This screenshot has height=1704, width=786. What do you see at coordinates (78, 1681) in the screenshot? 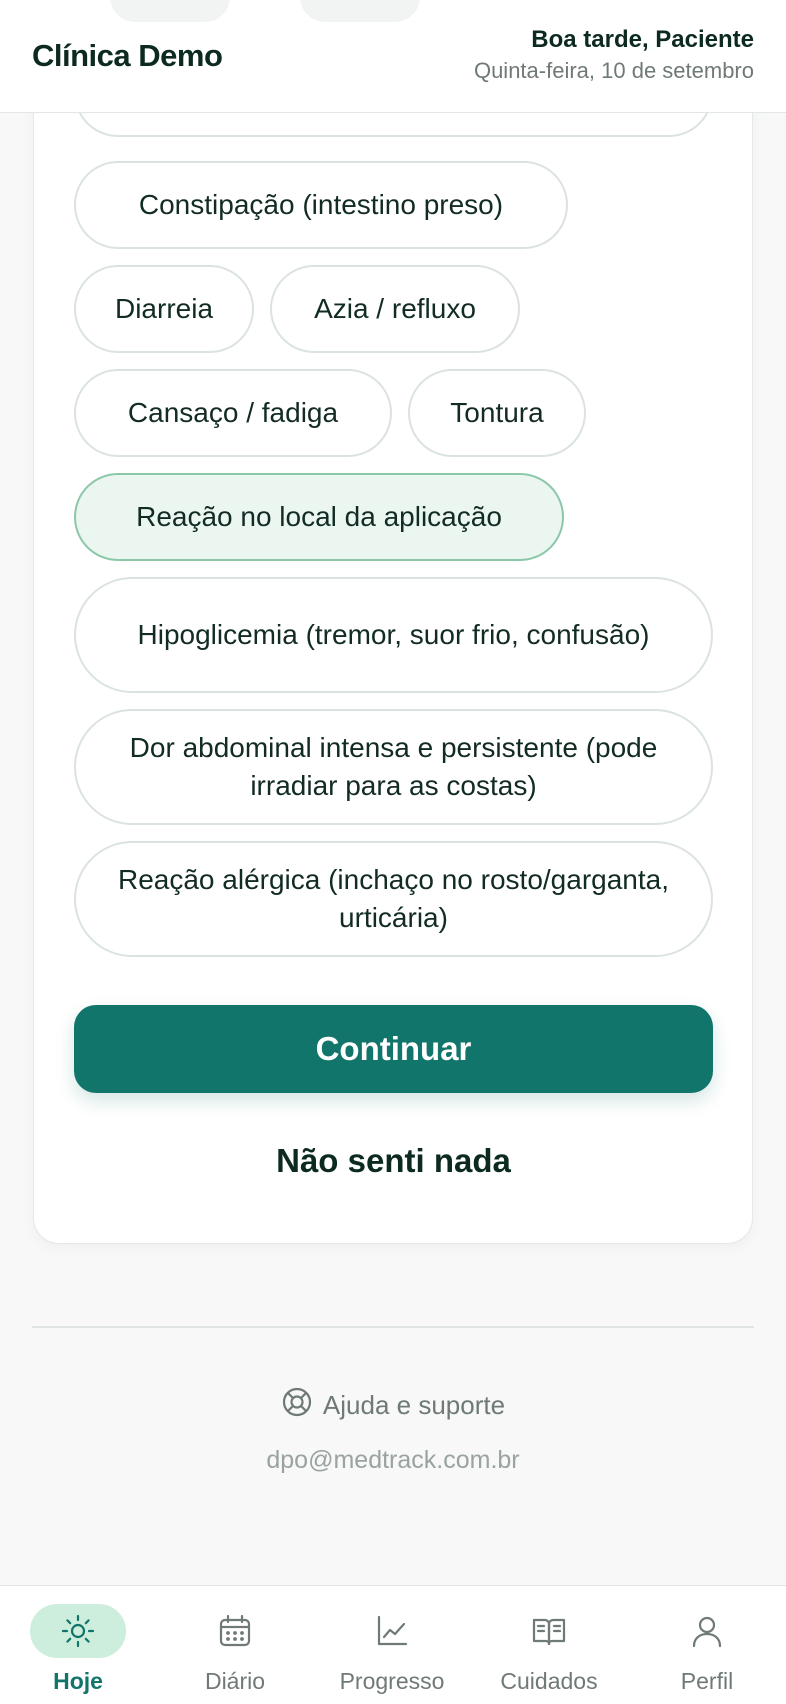
I see `nav-label: Hoje` at bounding box center [78, 1681].